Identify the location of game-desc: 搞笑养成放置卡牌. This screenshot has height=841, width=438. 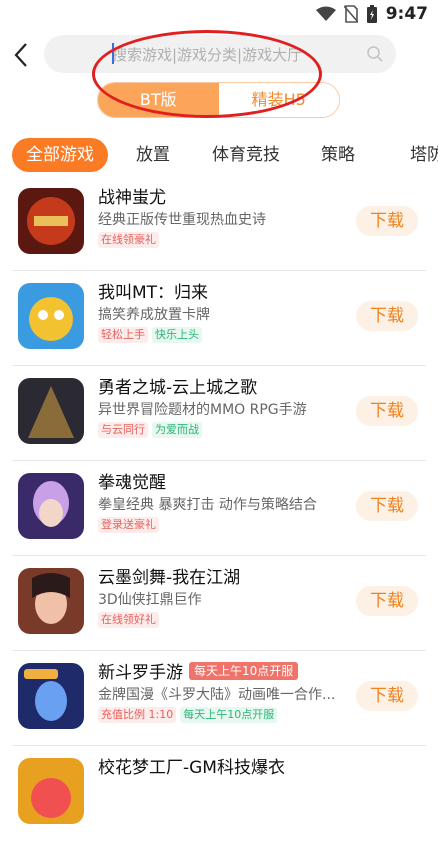
(154, 315).